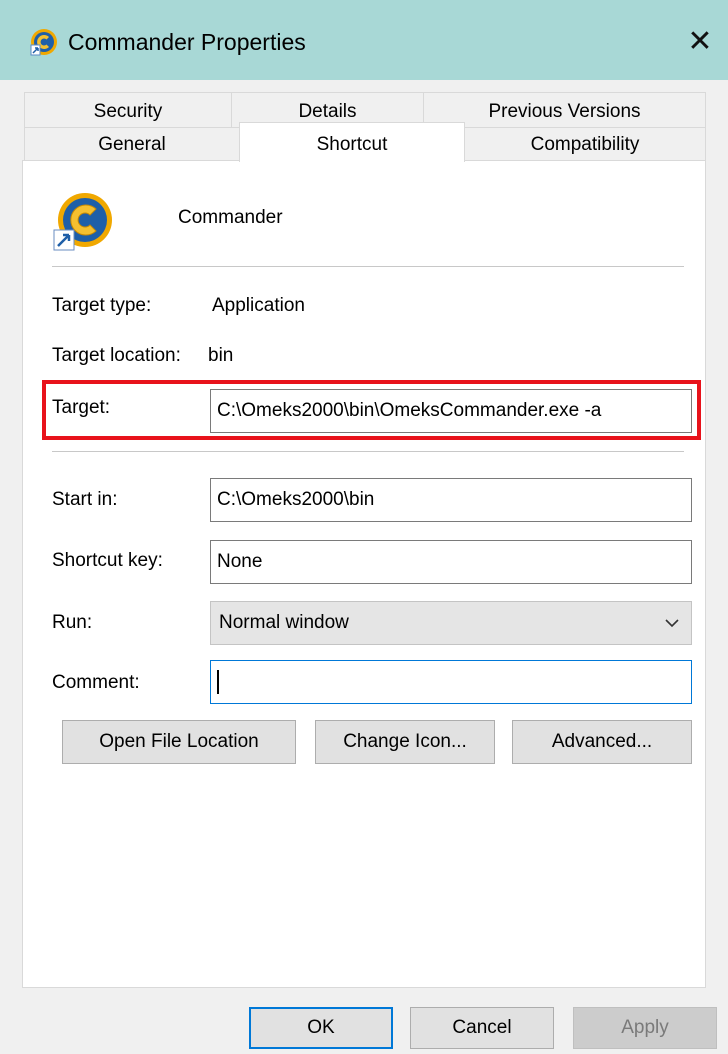  I want to click on apply-button: Apply, so click(645, 1028).